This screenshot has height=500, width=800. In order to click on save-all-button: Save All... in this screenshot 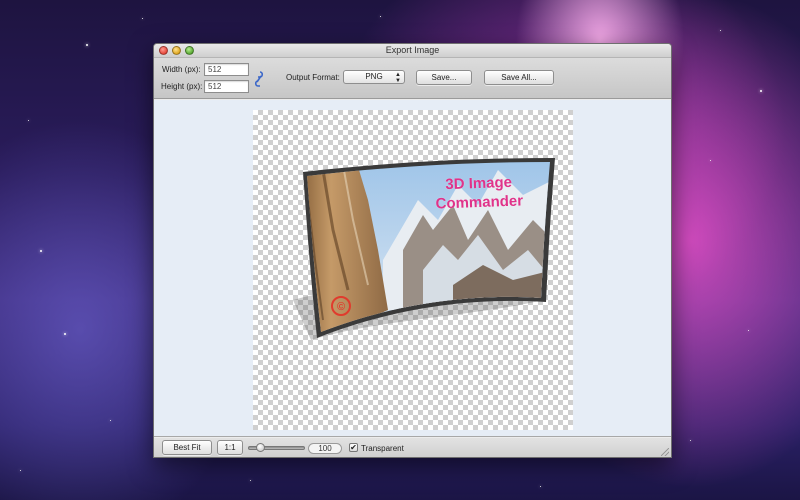, I will do `click(519, 77)`.